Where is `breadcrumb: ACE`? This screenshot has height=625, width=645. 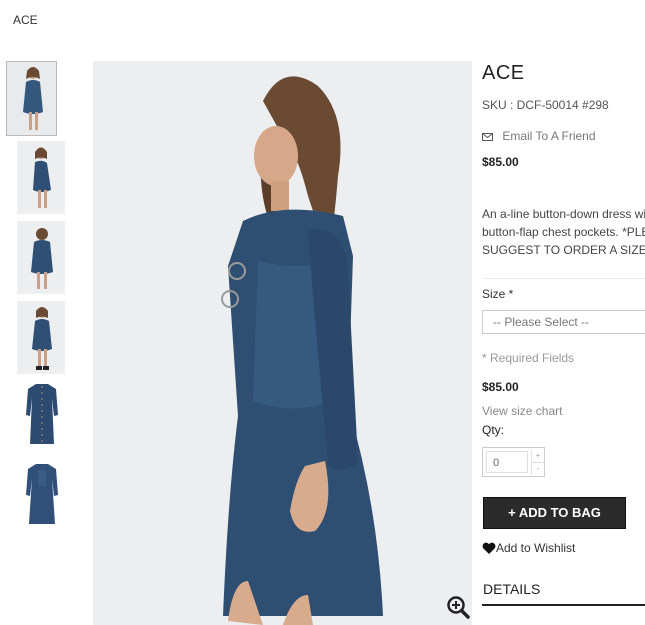
breadcrumb: ACE is located at coordinates (25, 20).